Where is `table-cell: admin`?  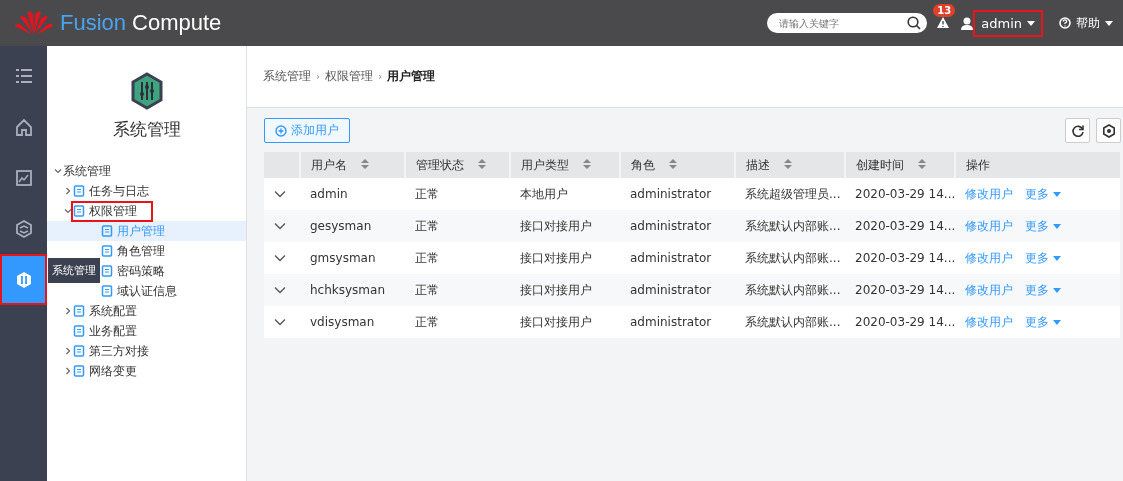
table-cell: admin is located at coordinates (352, 194).